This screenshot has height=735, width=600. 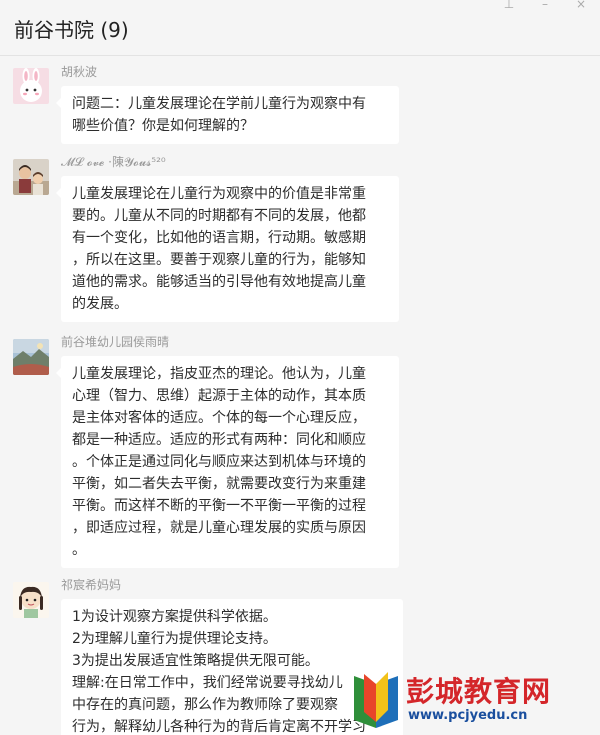 I want to click on message-line: 问题二：儿童发展理论在学前儿童行为观察中有, so click(x=219, y=104).